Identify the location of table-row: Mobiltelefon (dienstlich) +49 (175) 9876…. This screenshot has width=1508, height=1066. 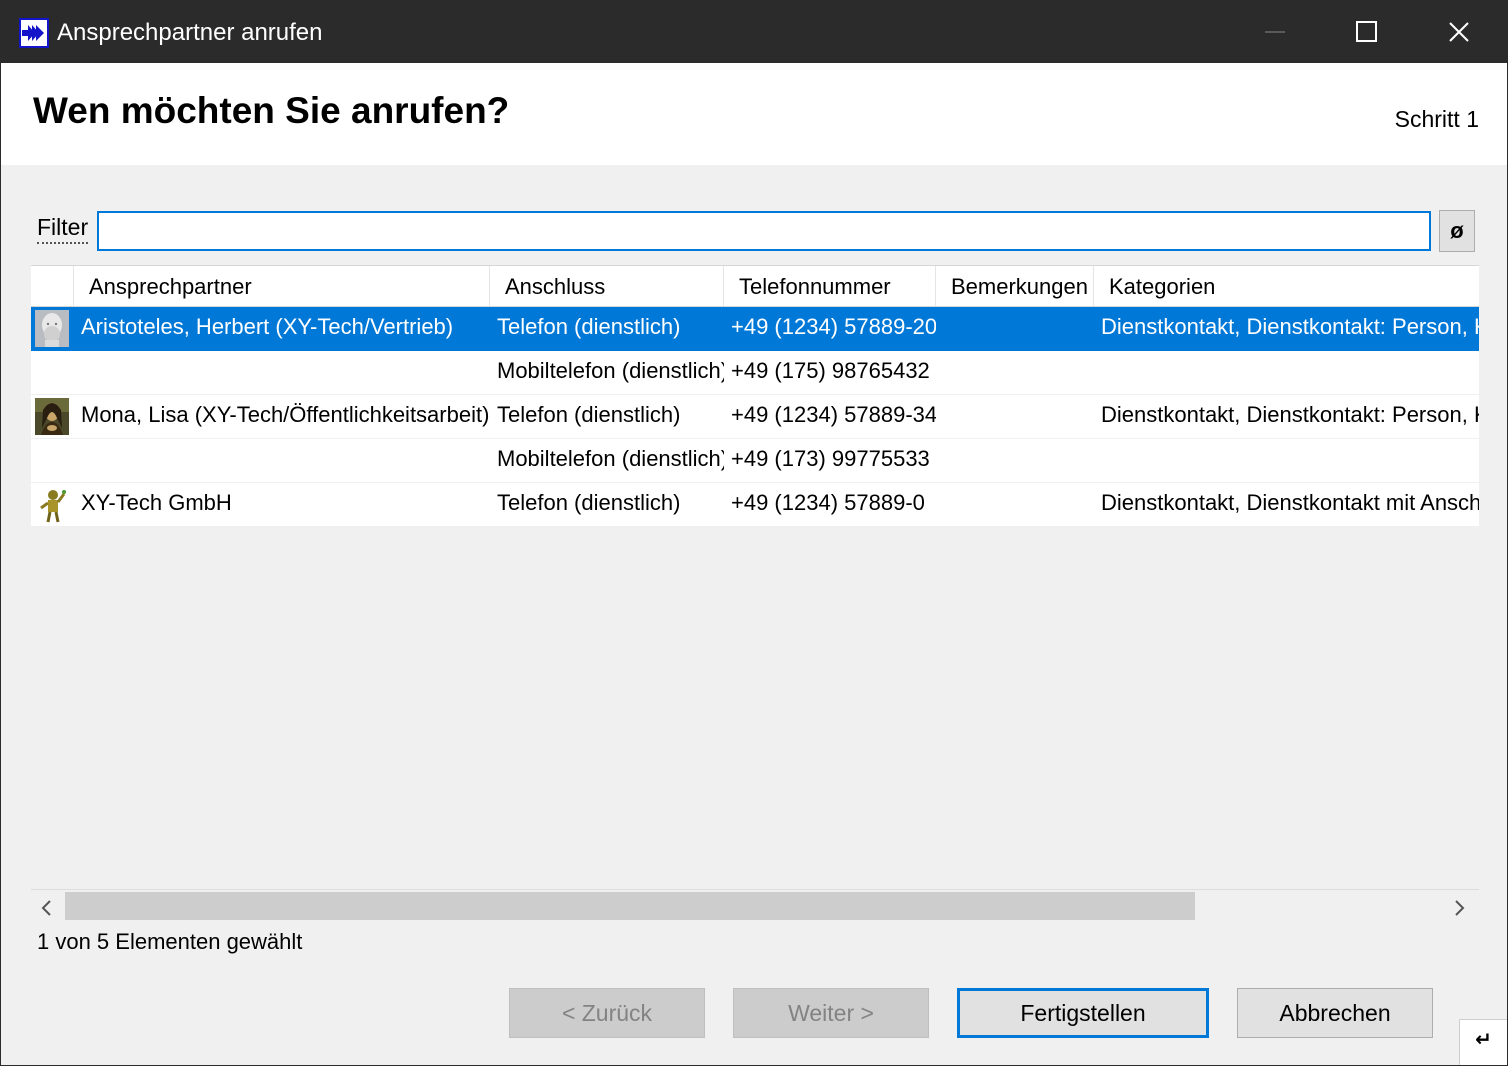
(755, 373).